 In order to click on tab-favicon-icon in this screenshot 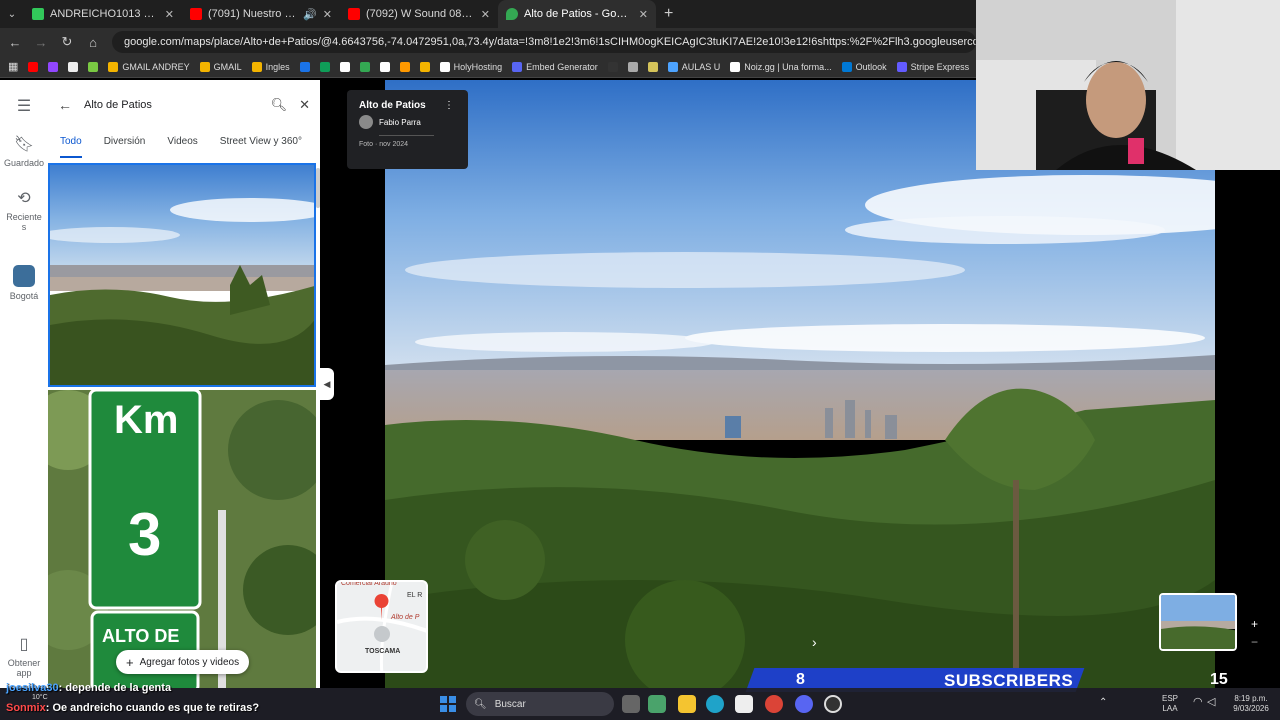, I will do `click(354, 14)`.